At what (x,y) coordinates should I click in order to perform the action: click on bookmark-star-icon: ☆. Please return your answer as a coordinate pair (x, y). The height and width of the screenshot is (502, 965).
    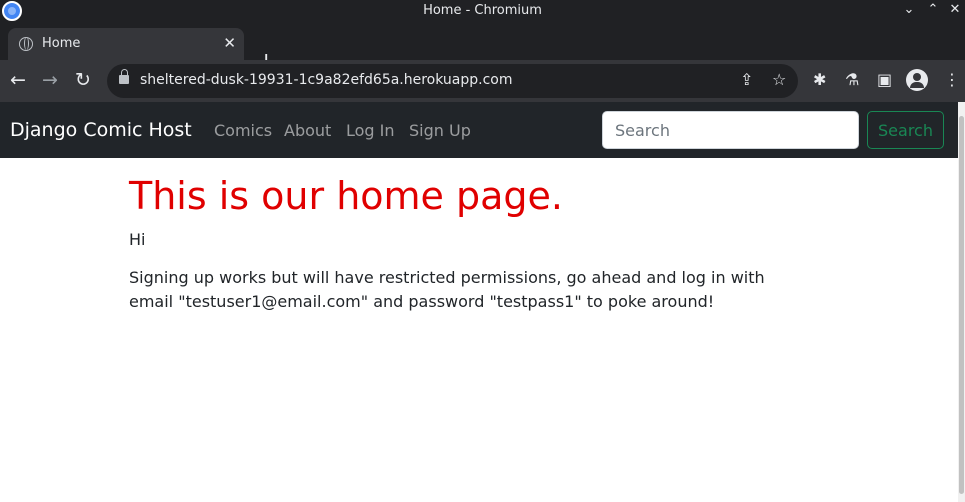
    Looking at the image, I should click on (779, 79).